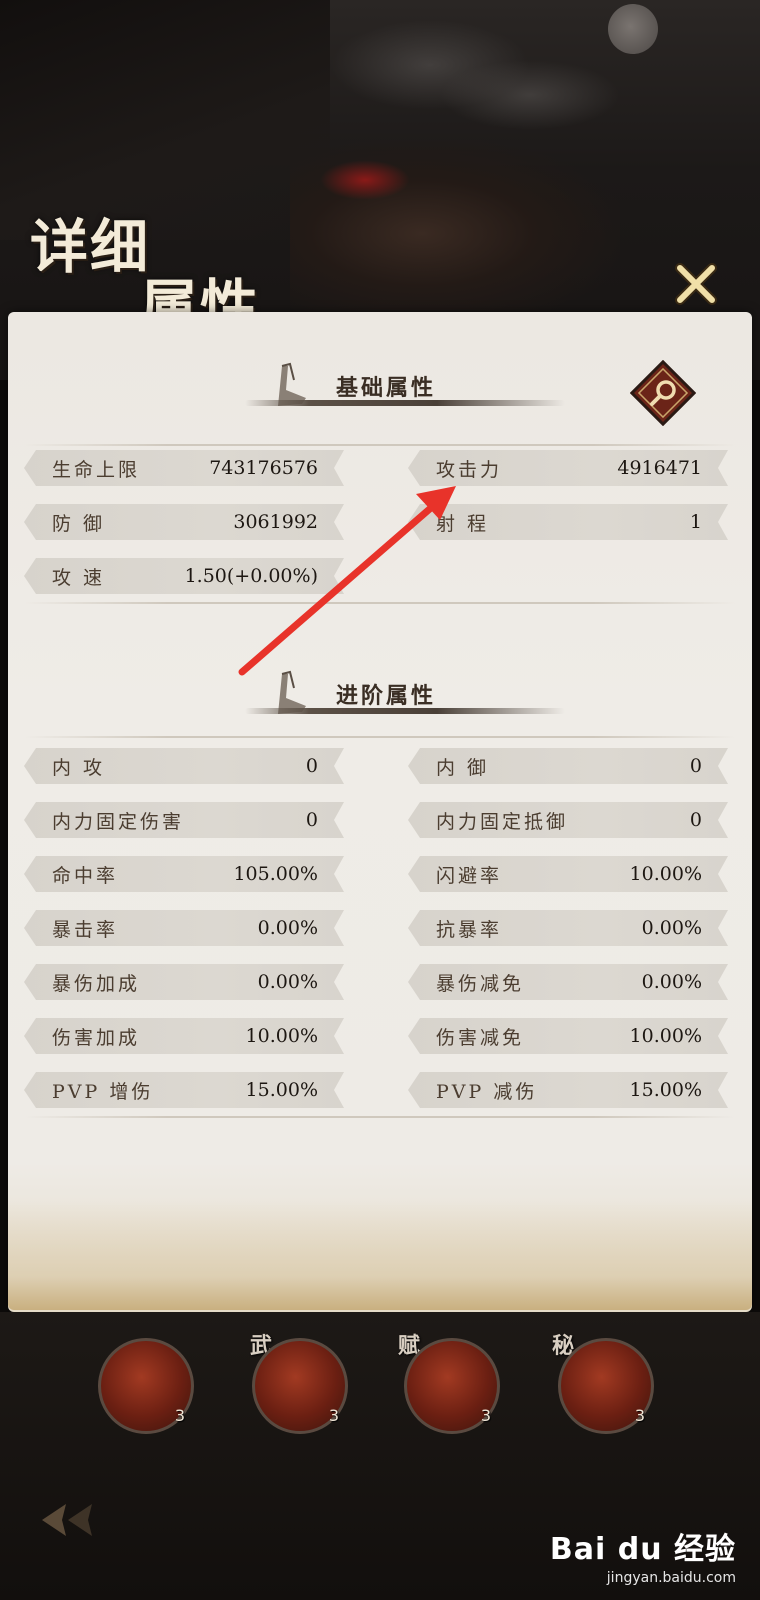 This screenshot has height=1600, width=760. What do you see at coordinates (96, 469) in the screenshot?
I see `stat-label: 生命上限` at bounding box center [96, 469].